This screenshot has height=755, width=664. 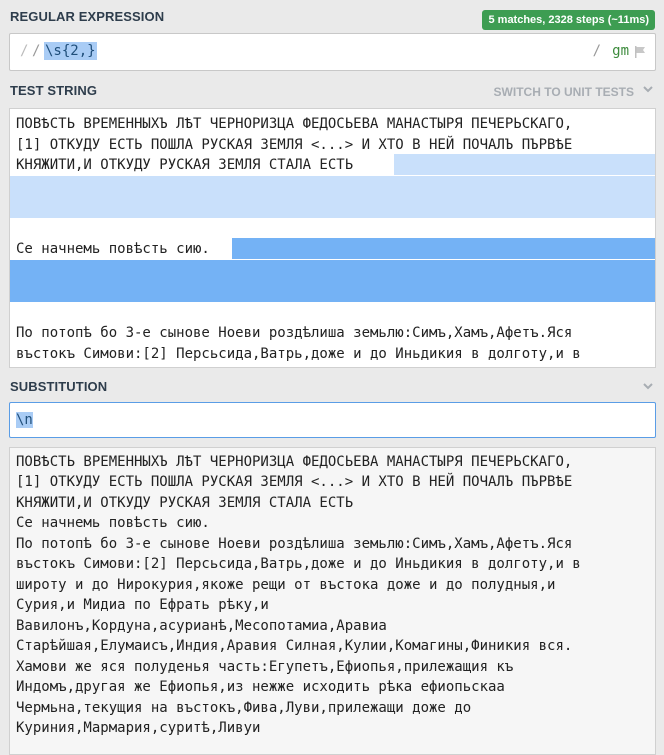 What do you see at coordinates (70, 51) in the screenshot?
I see `regex-pattern: \s{2,}` at bounding box center [70, 51].